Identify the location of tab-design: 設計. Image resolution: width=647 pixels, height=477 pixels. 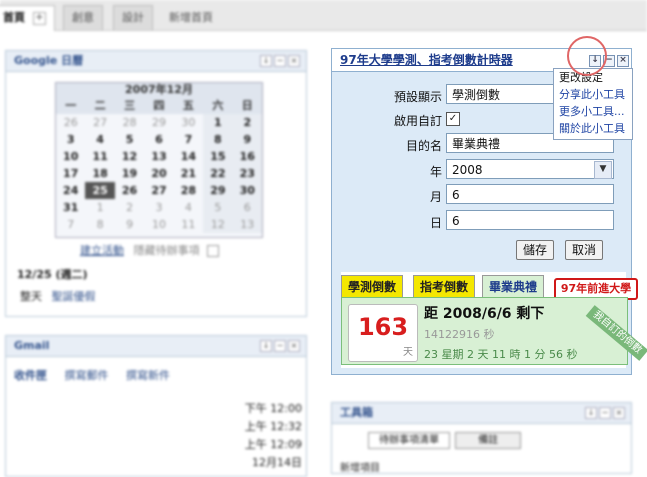
(133, 17).